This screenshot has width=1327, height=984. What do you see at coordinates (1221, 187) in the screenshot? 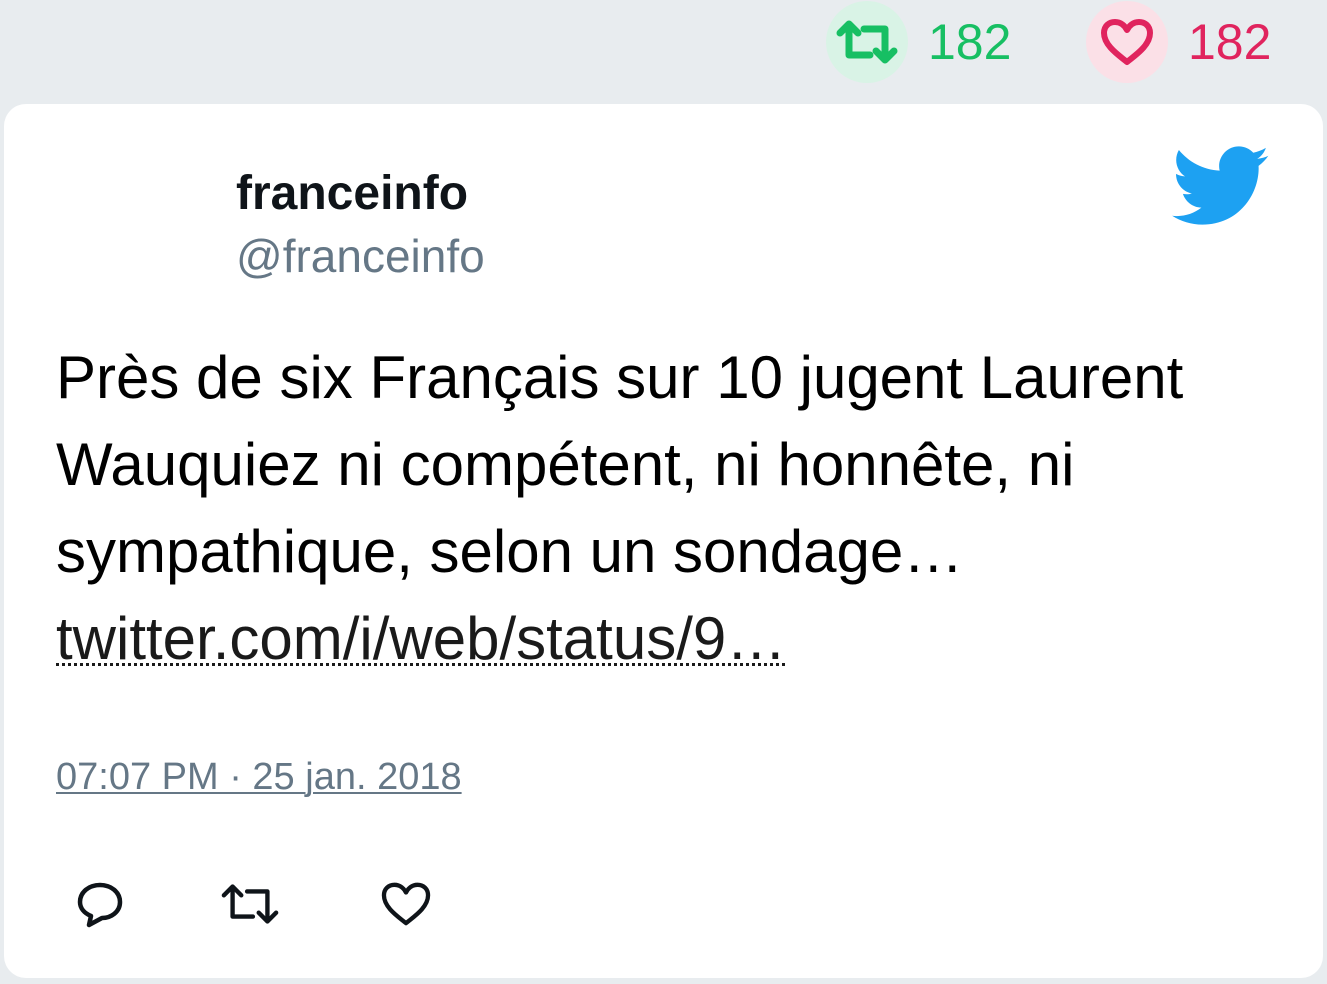
I see `twitter-bird-icon` at bounding box center [1221, 187].